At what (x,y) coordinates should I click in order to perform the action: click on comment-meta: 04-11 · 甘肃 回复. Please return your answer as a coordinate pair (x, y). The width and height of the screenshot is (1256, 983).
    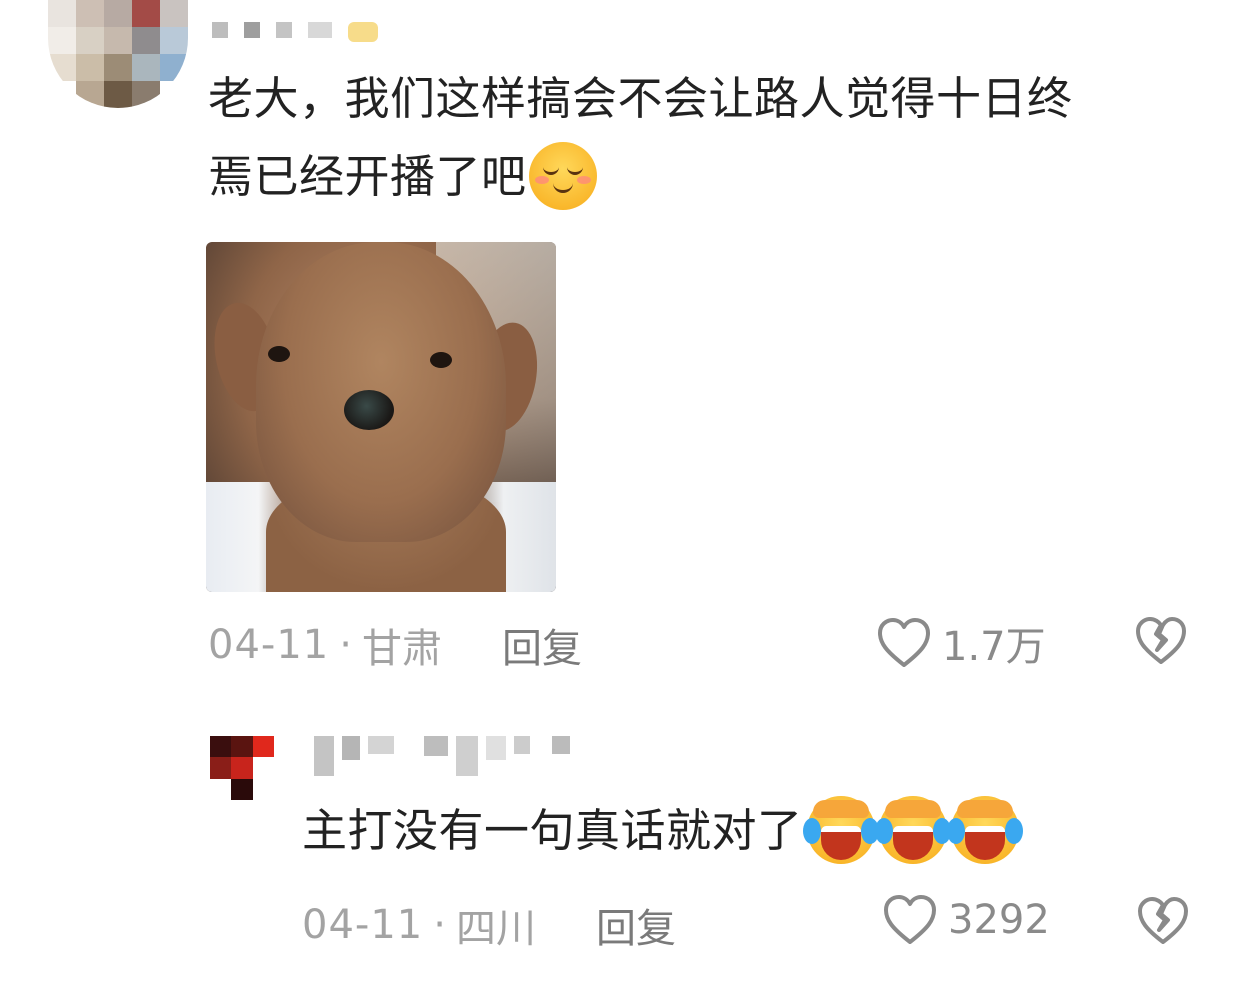
    Looking at the image, I should click on (395, 645).